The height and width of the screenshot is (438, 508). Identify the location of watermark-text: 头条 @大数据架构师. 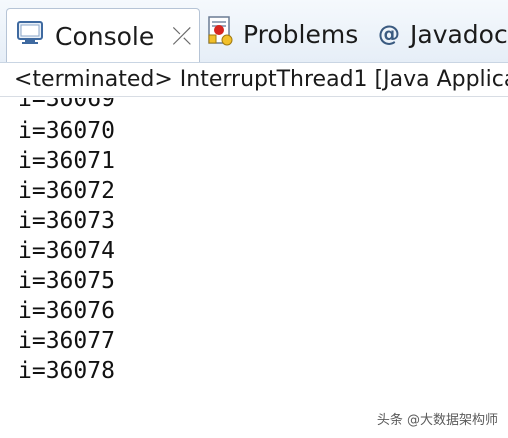
(437, 420).